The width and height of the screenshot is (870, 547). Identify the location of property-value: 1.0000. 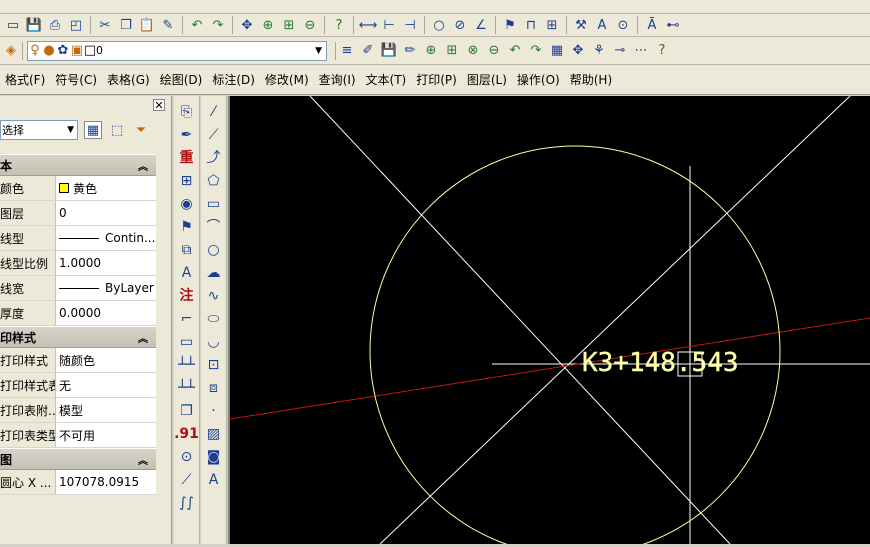
(106, 263).